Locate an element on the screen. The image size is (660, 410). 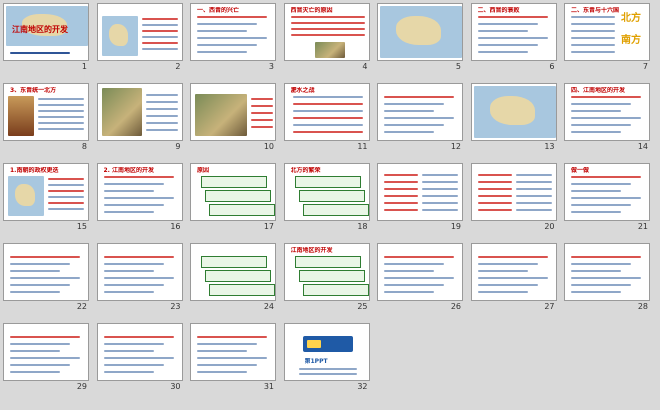
slide-title: 淝水之战 is located at coordinates (302, 90).